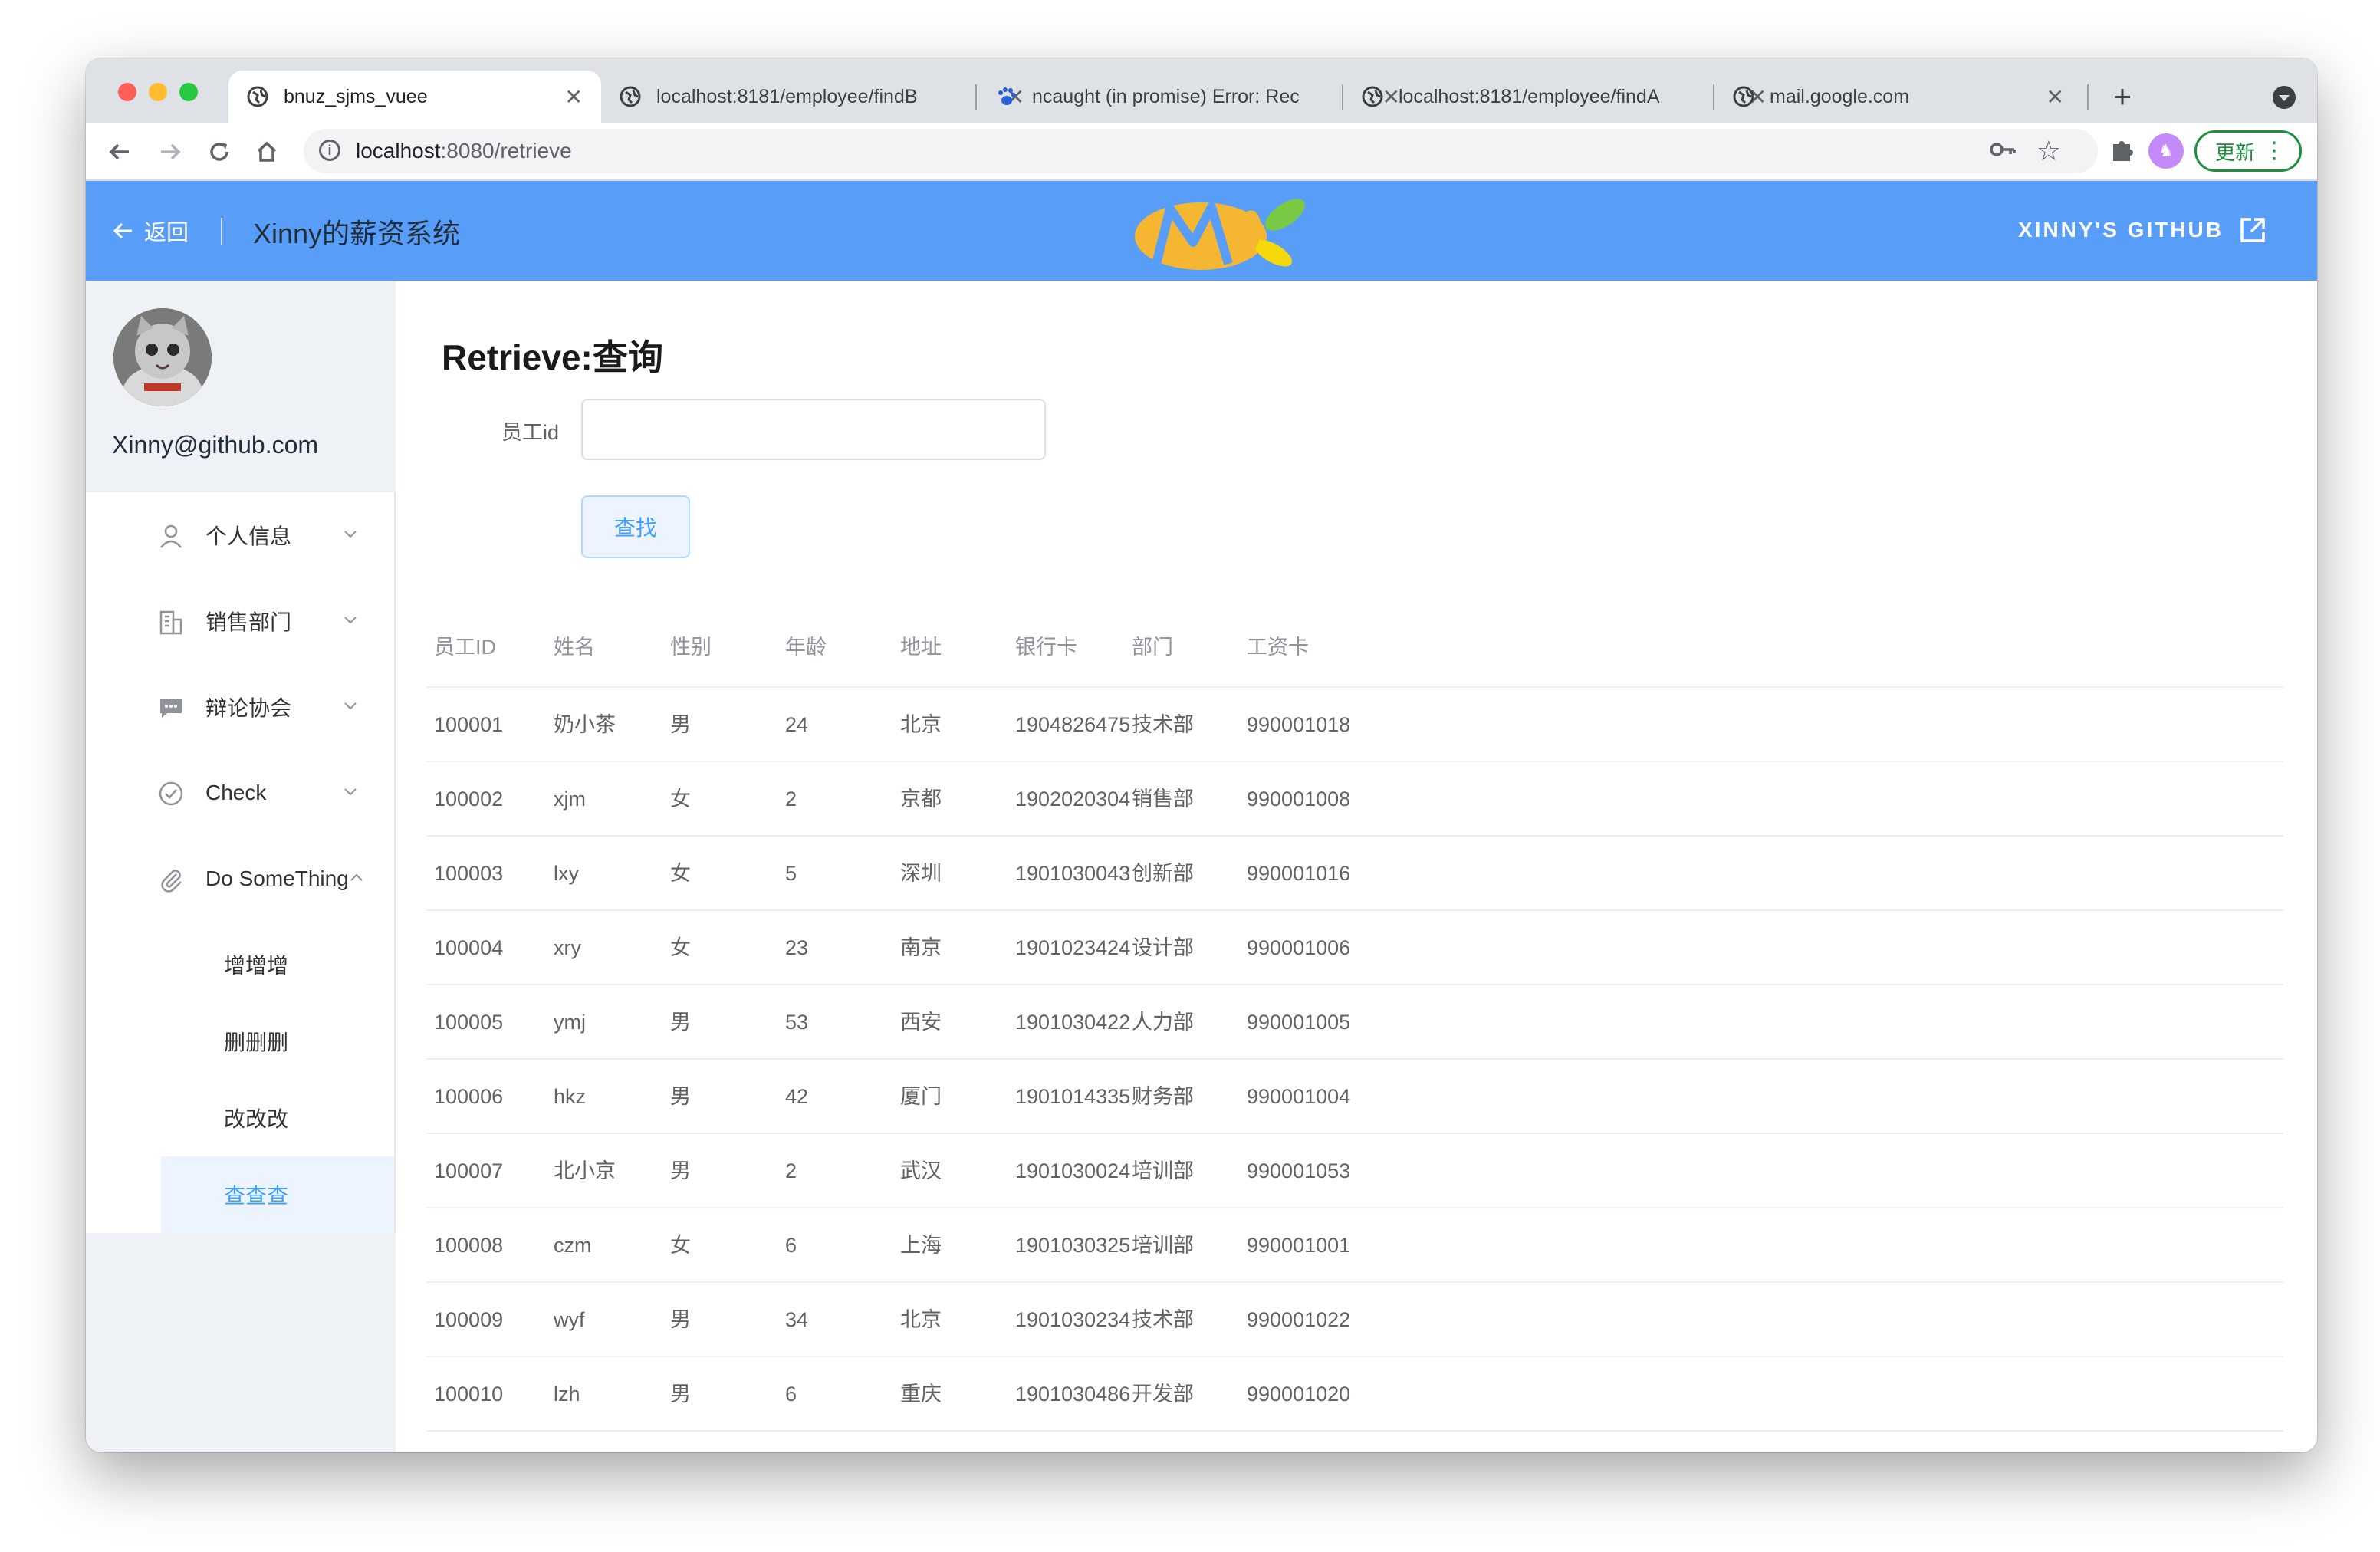  What do you see at coordinates (2122, 150) in the screenshot?
I see `extensions-puzzle-icon` at bounding box center [2122, 150].